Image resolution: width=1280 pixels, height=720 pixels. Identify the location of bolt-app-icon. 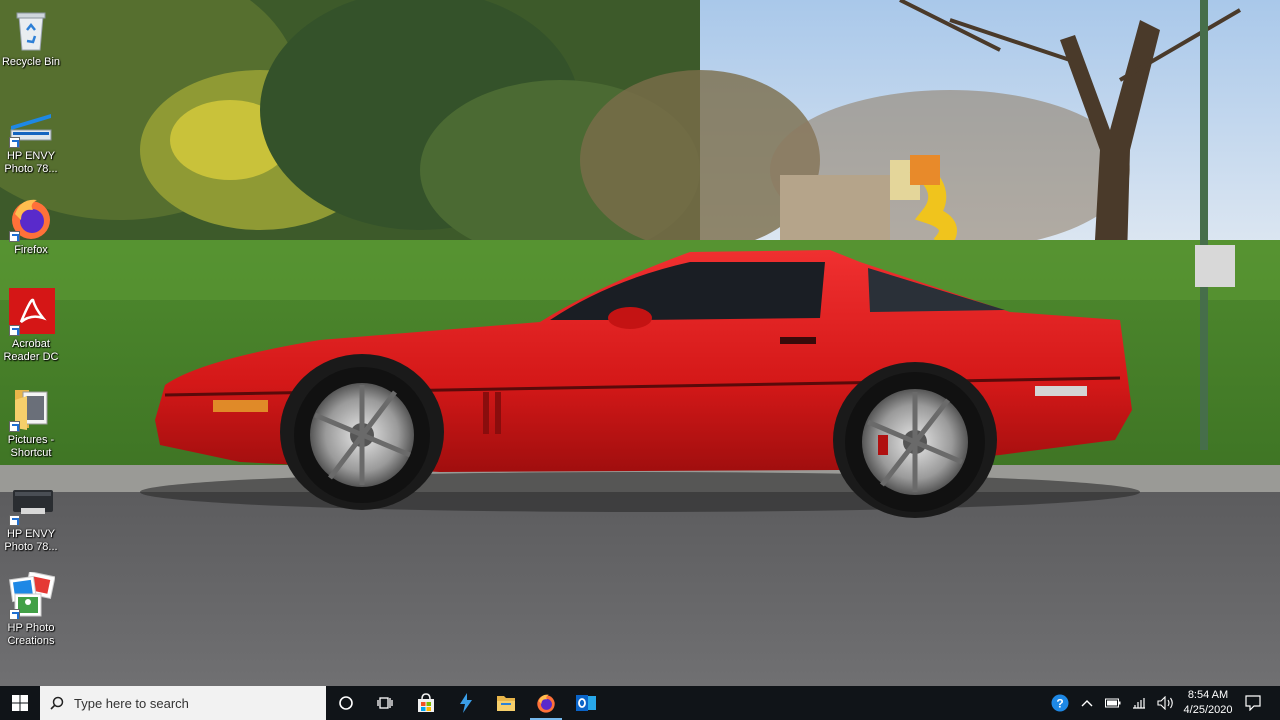
(466, 703).